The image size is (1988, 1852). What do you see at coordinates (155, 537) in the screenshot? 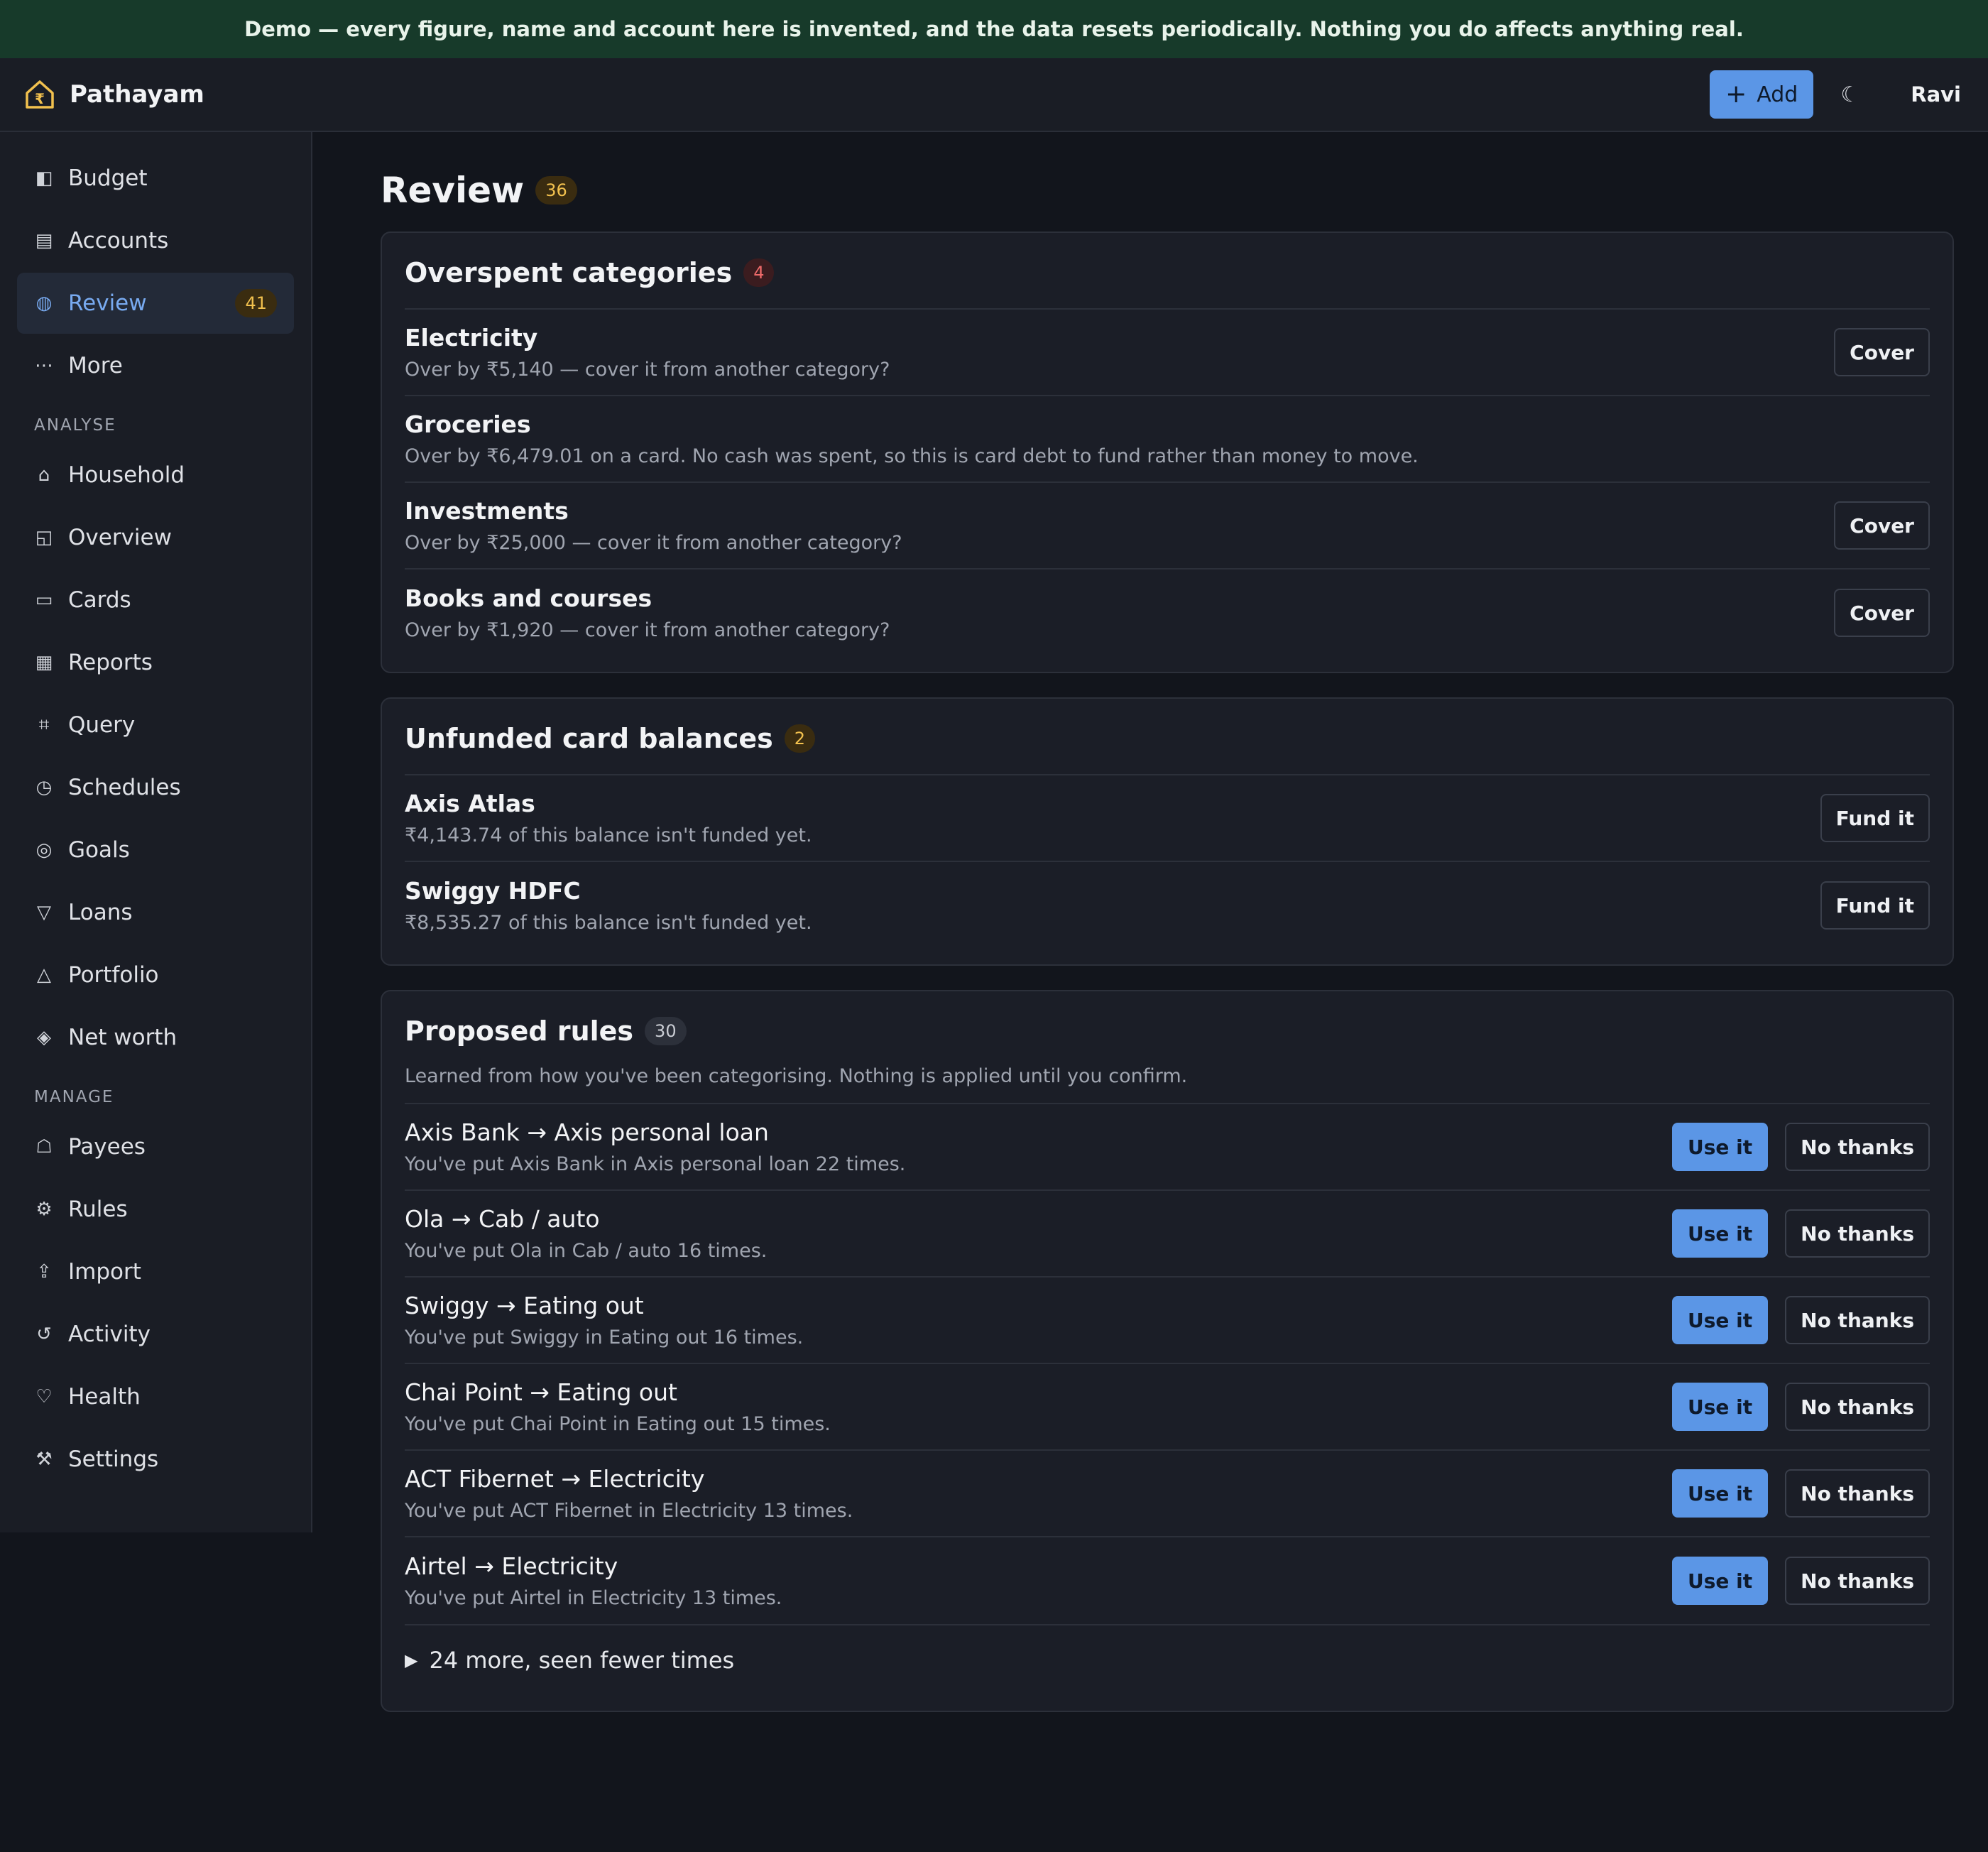
I see `sidebar-item-overview: ◱ Overview` at bounding box center [155, 537].